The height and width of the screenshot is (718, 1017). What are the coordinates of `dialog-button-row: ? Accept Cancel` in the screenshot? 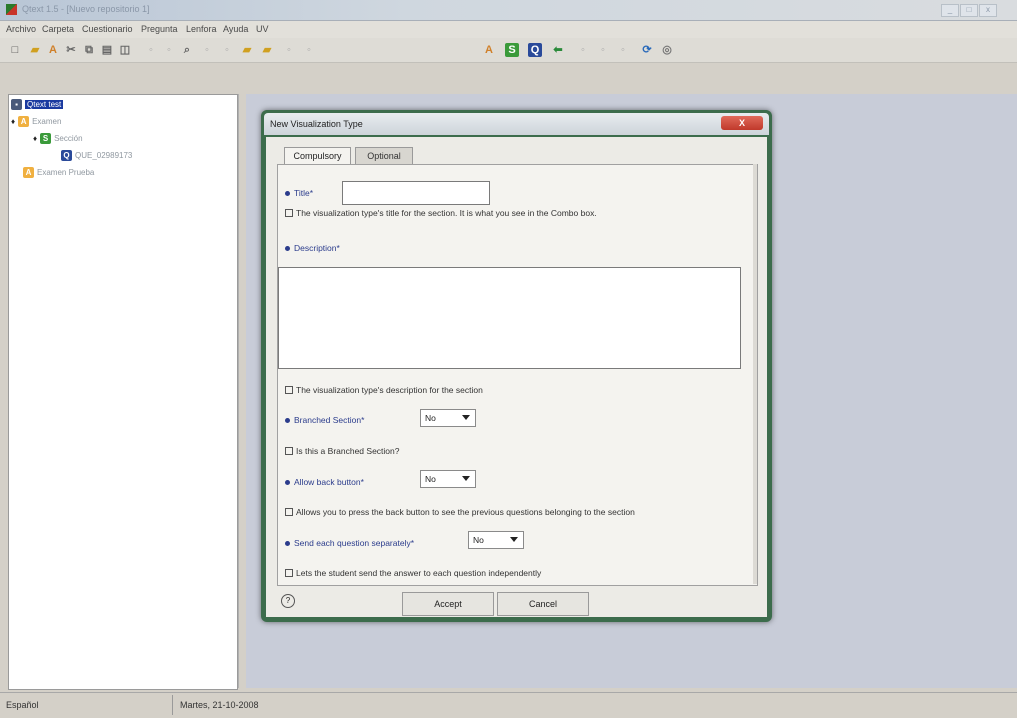 It's located at (516, 603).